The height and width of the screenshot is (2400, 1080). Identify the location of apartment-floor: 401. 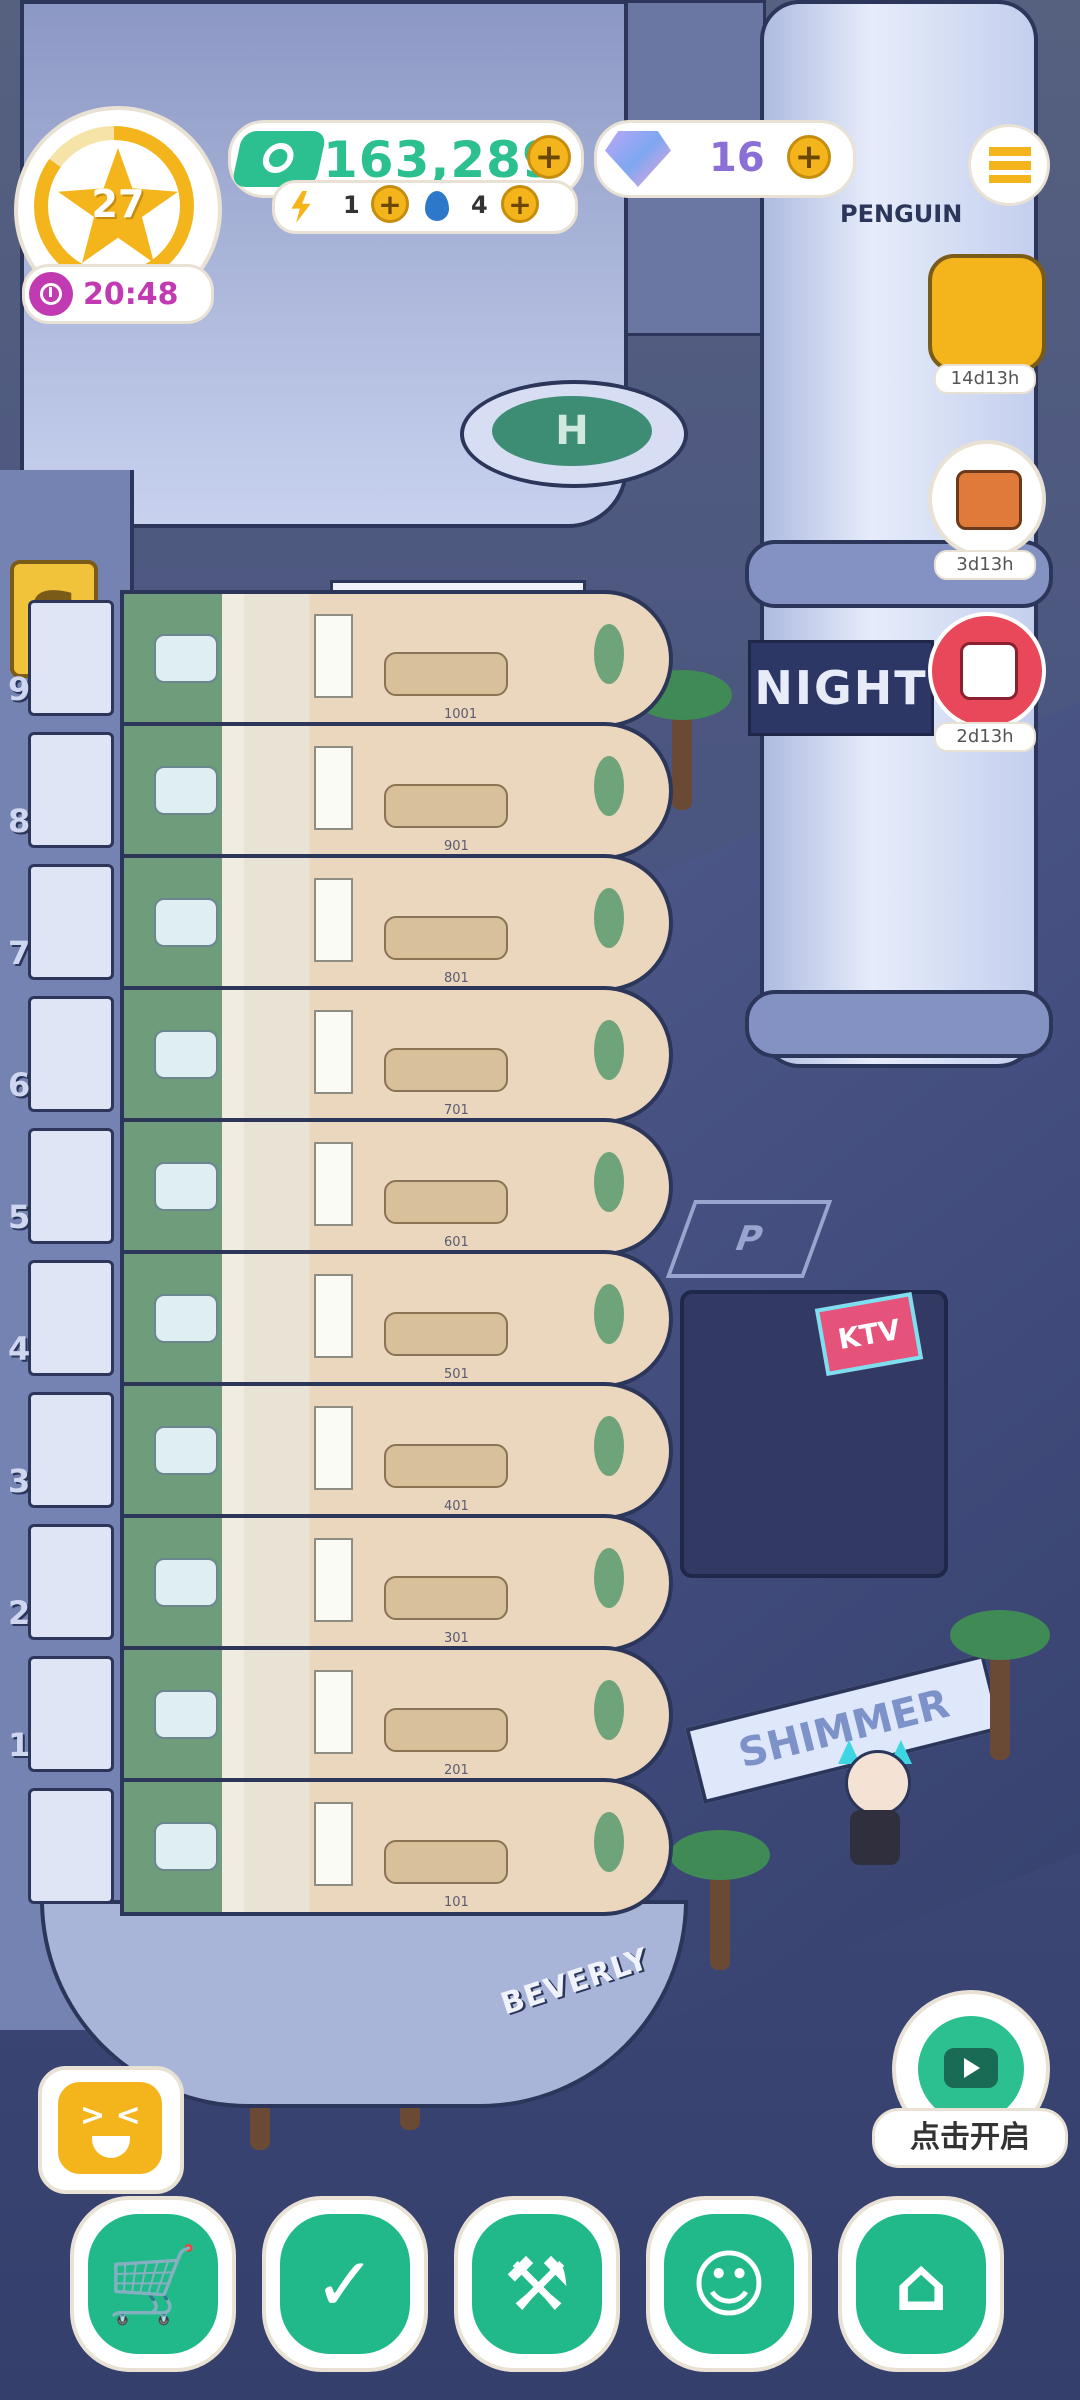
(396, 1451).